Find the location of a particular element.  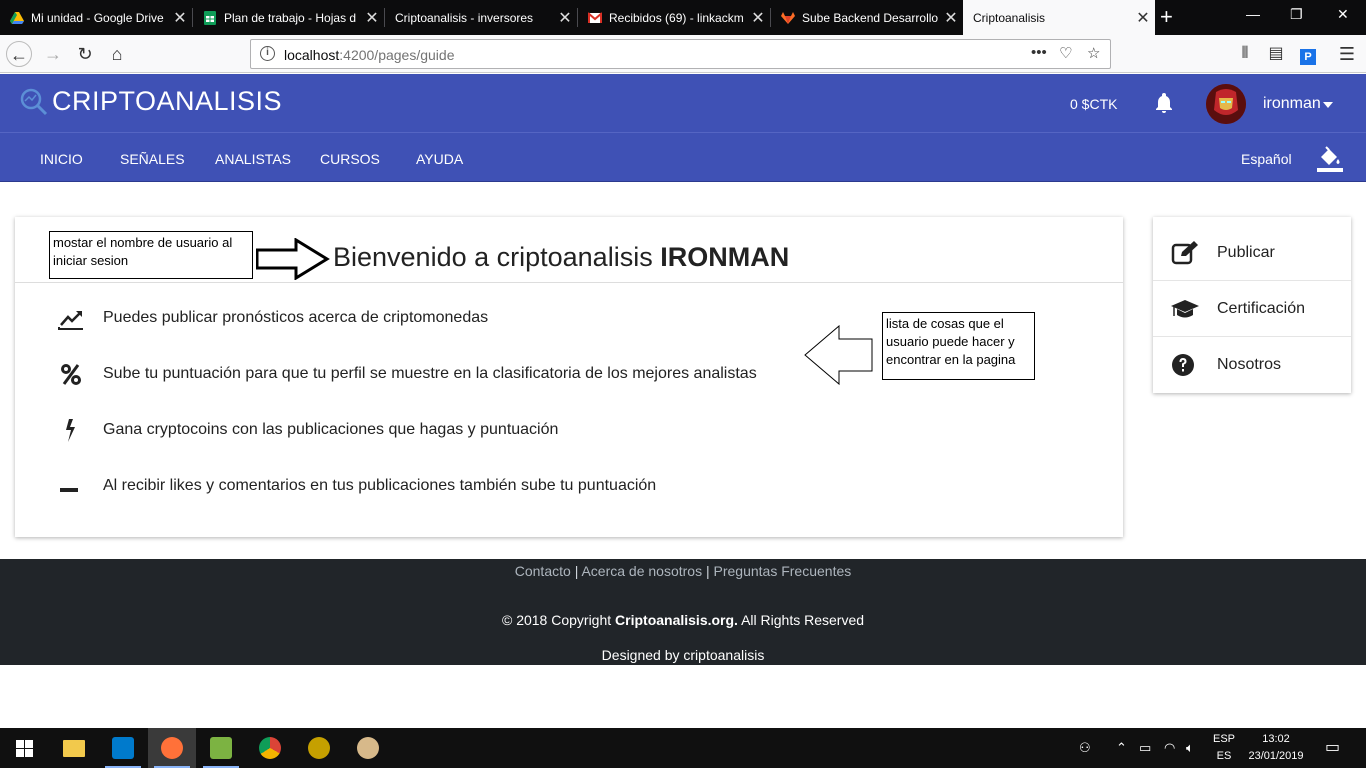

side-item-certificacion: Certificación is located at coordinates (1252, 309).